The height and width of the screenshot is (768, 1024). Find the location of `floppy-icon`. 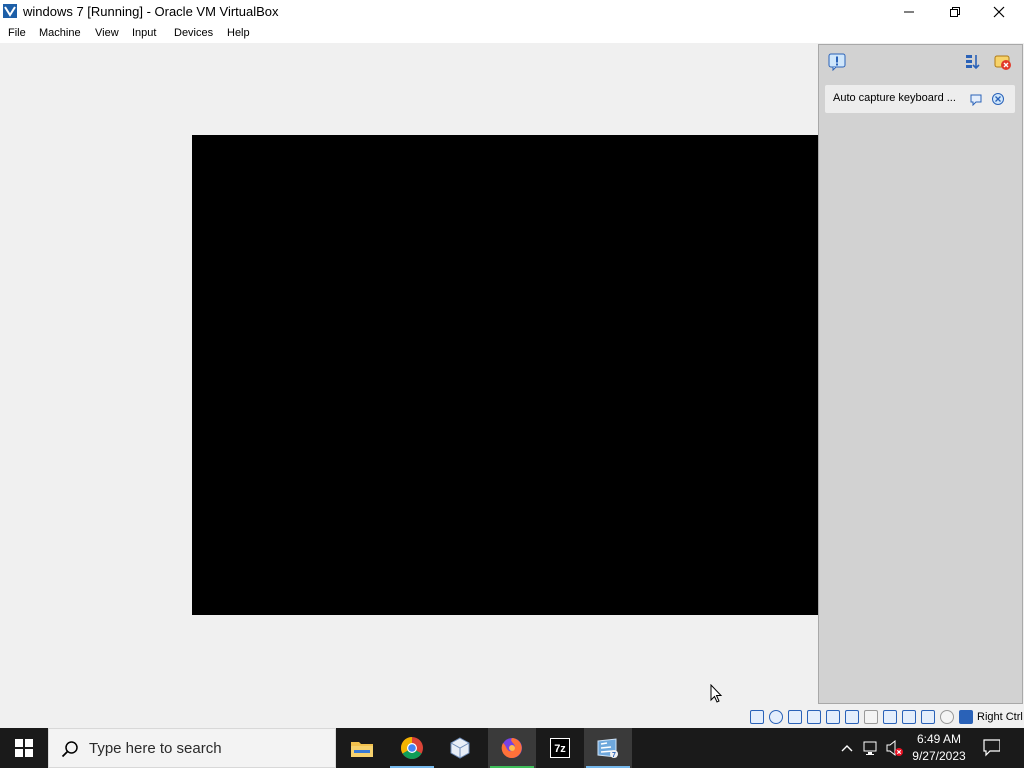

floppy-icon is located at coordinates (795, 717).